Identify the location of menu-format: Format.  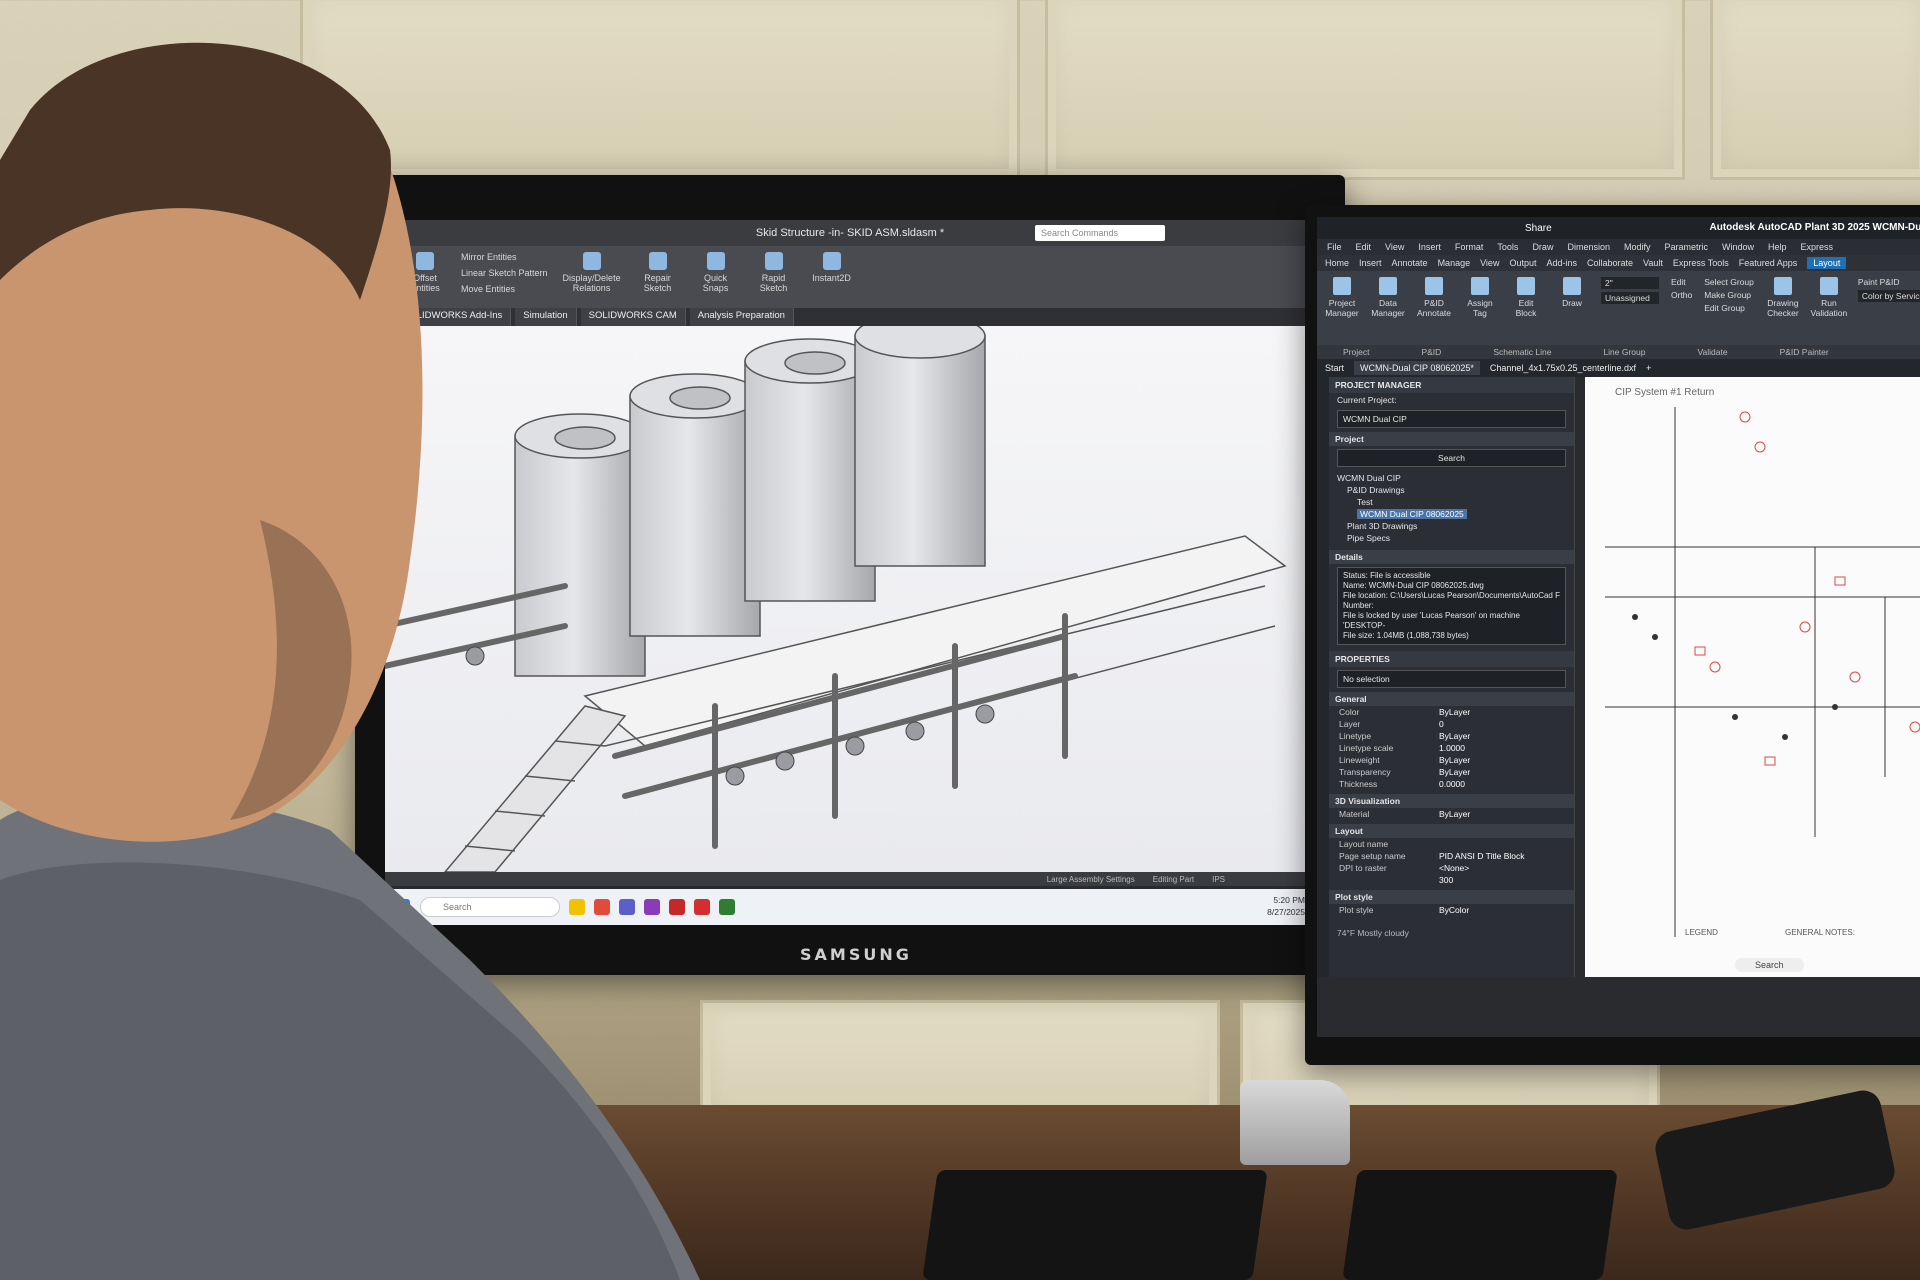
(1469, 247).